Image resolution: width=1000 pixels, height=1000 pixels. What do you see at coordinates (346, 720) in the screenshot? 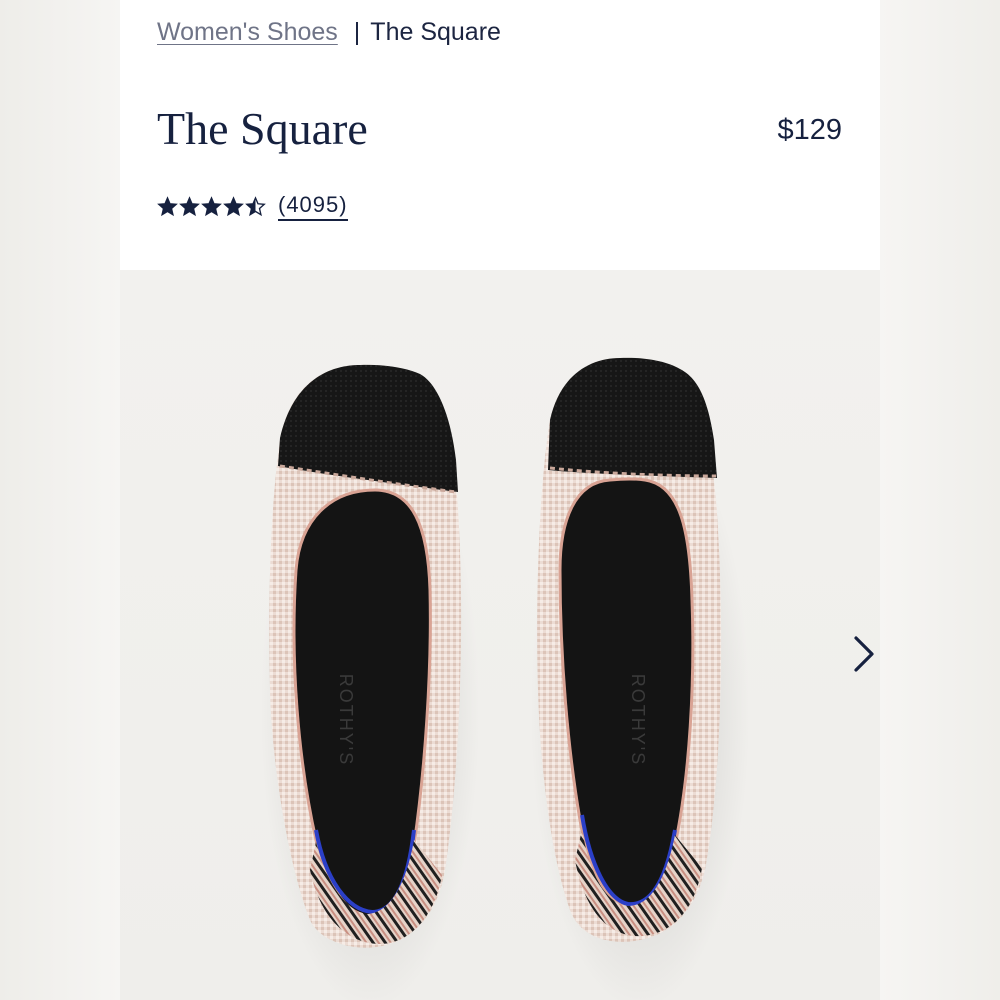
I see `left-insole-brand: ROTHY'S` at bounding box center [346, 720].